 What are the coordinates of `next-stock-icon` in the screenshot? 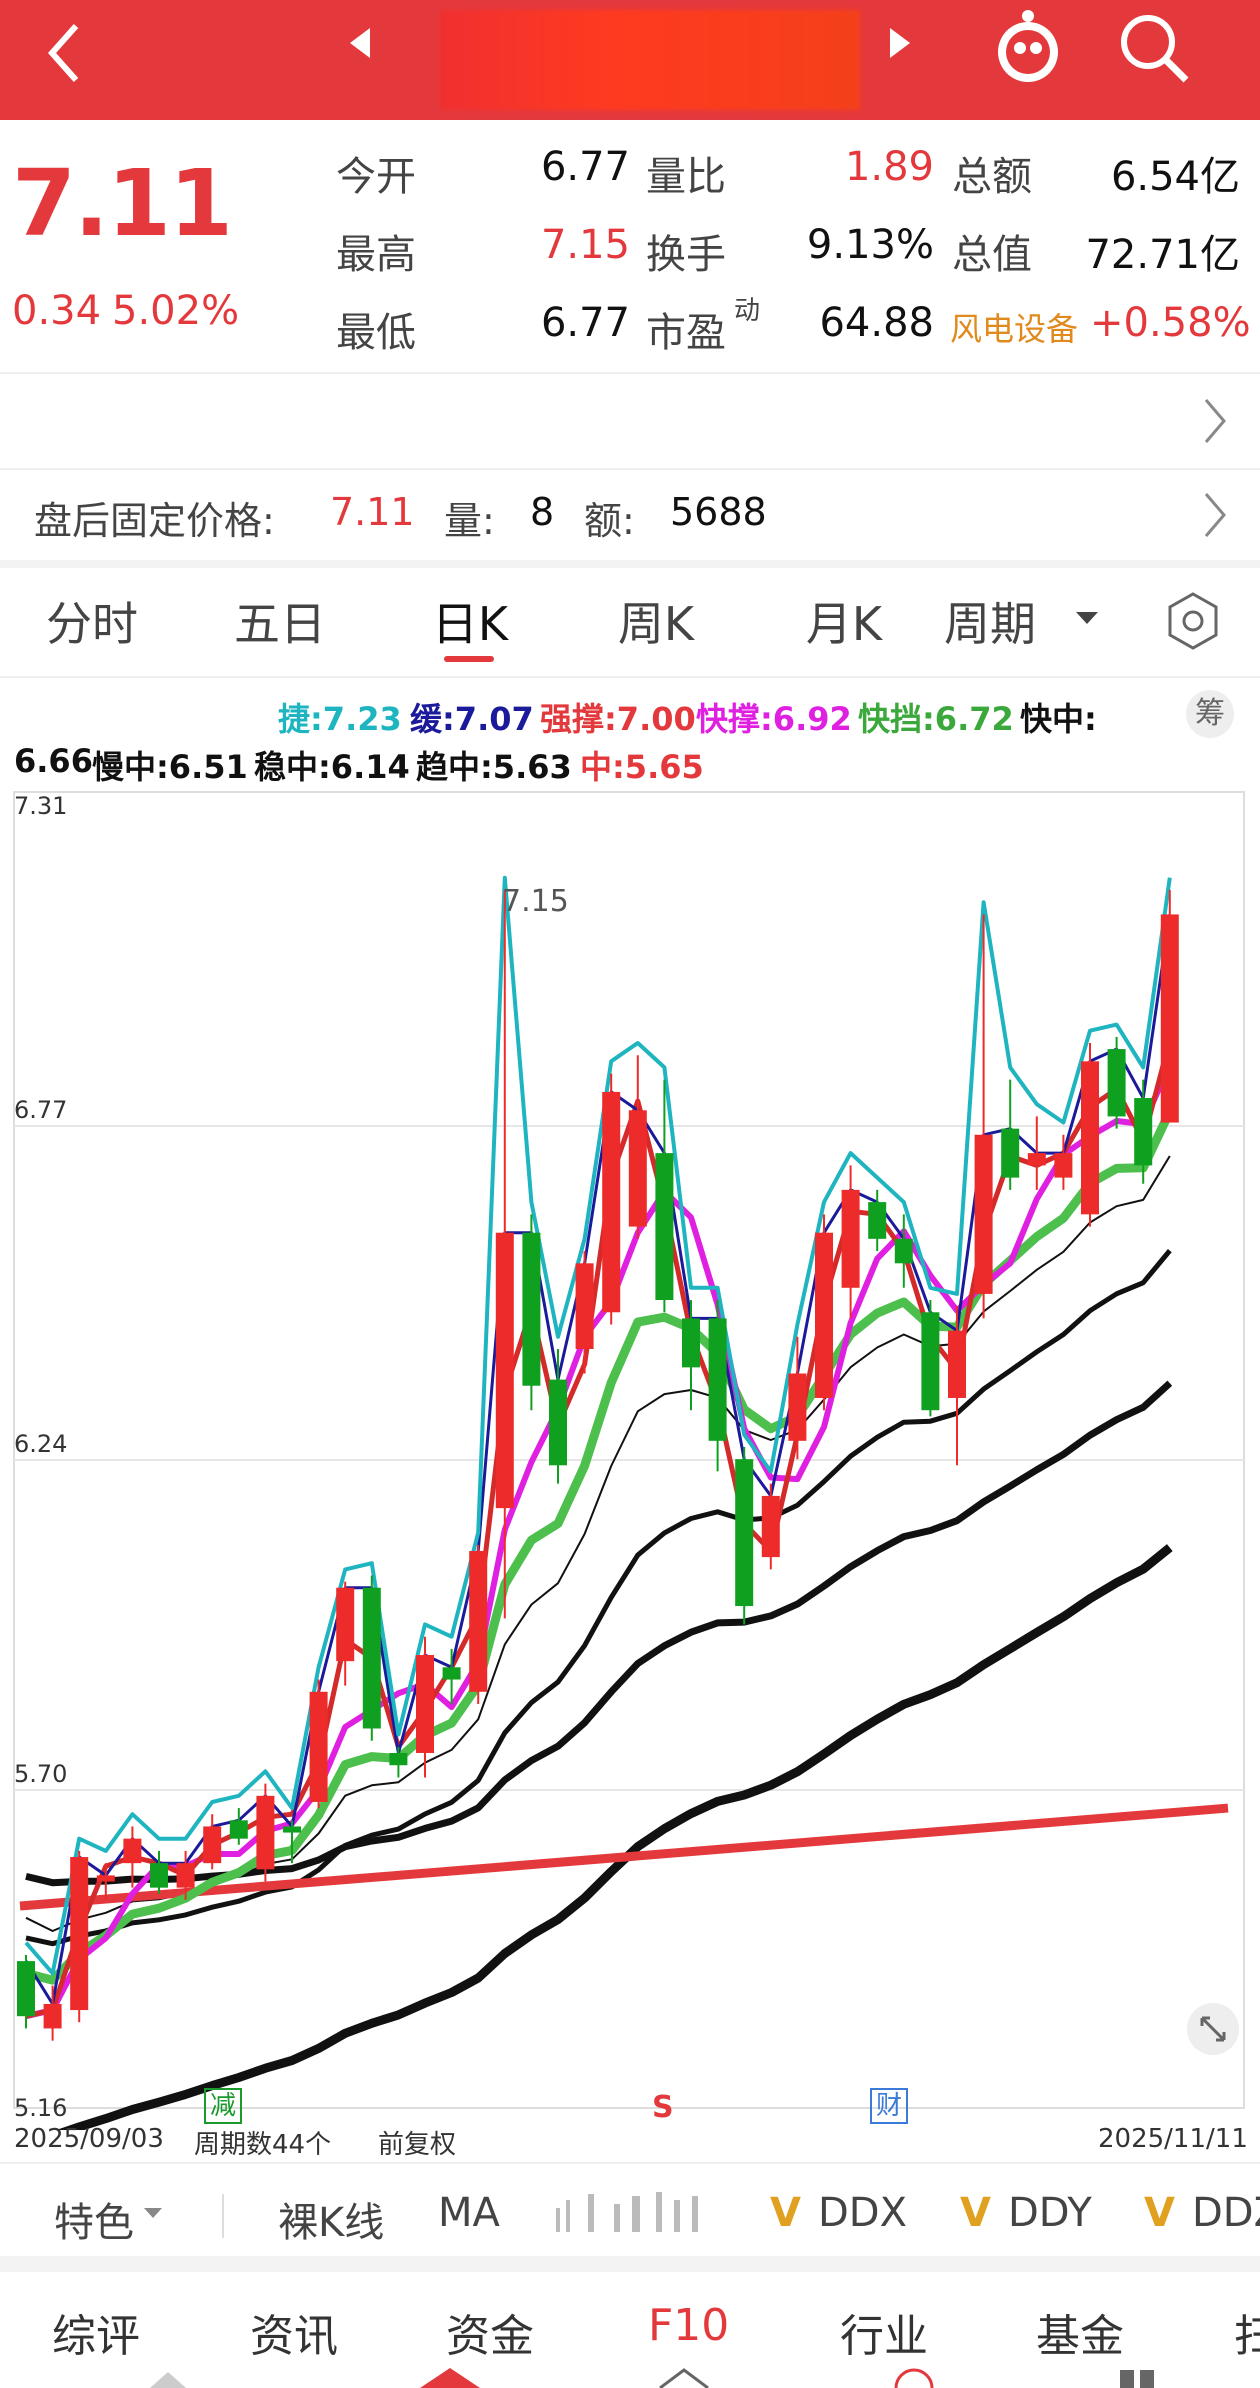 It's located at (899, 43).